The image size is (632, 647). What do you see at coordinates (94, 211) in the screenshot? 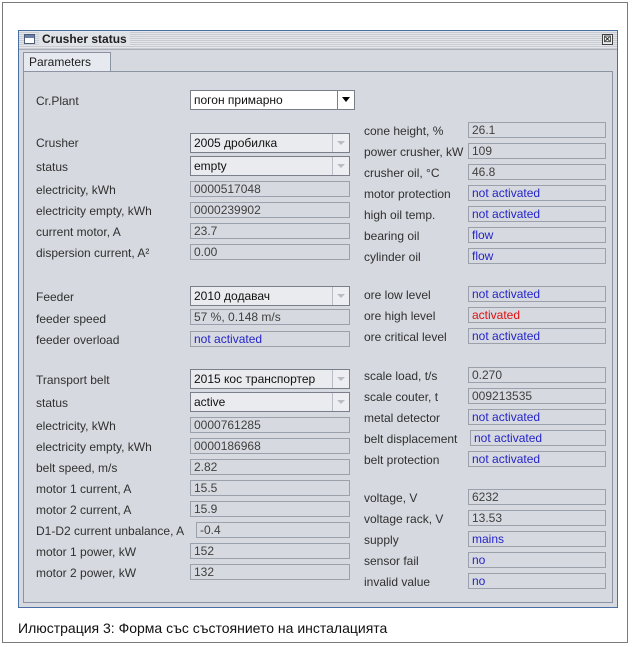
I see `crusher-electricity-empty-label: electricity empty, kWh` at bounding box center [94, 211].